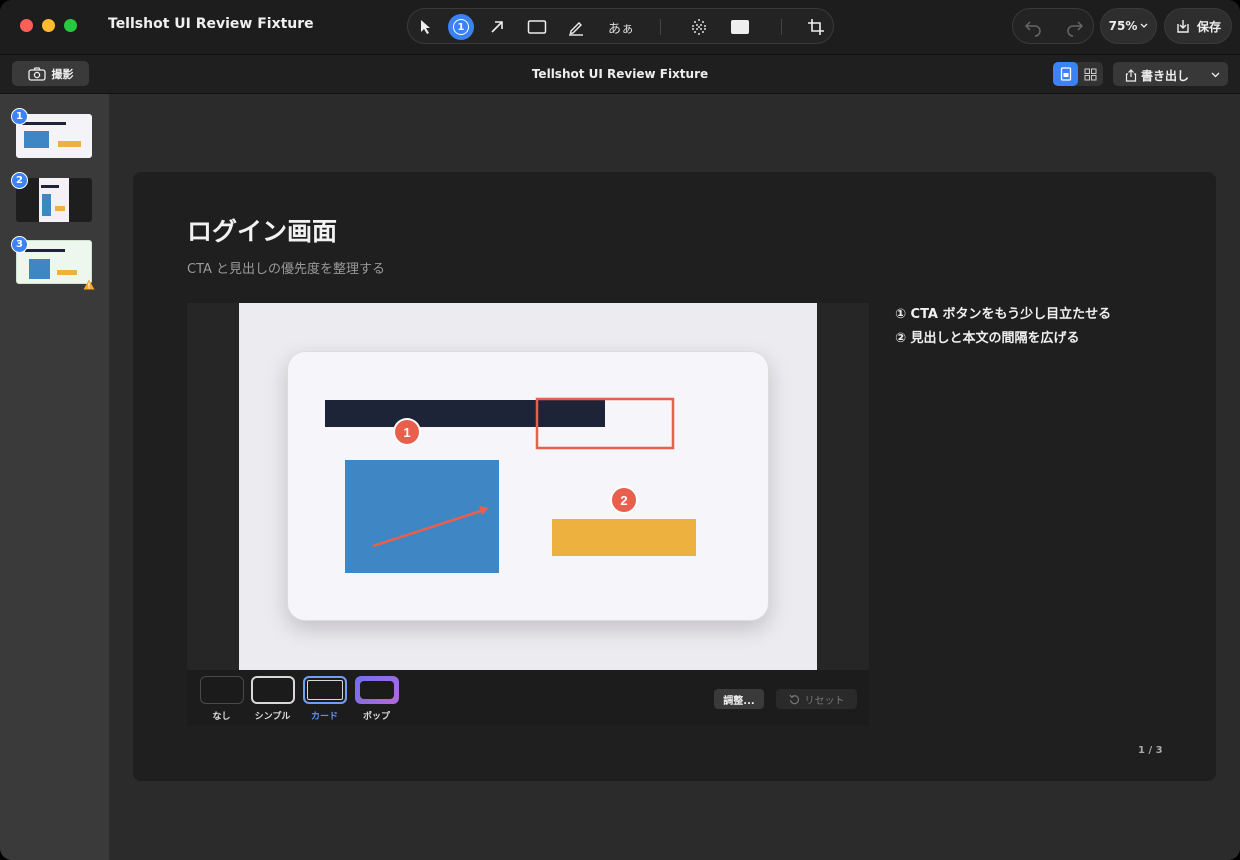 The height and width of the screenshot is (860, 1240). What do you see at coordinates (26, 25) in the screenshot?
I see `close-window-button` at bounding box center [26, 25].